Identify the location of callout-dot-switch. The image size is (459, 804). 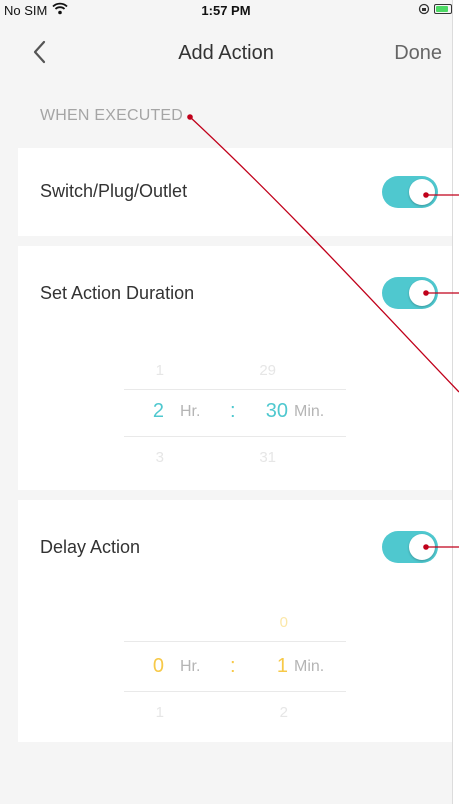
(426, 195).